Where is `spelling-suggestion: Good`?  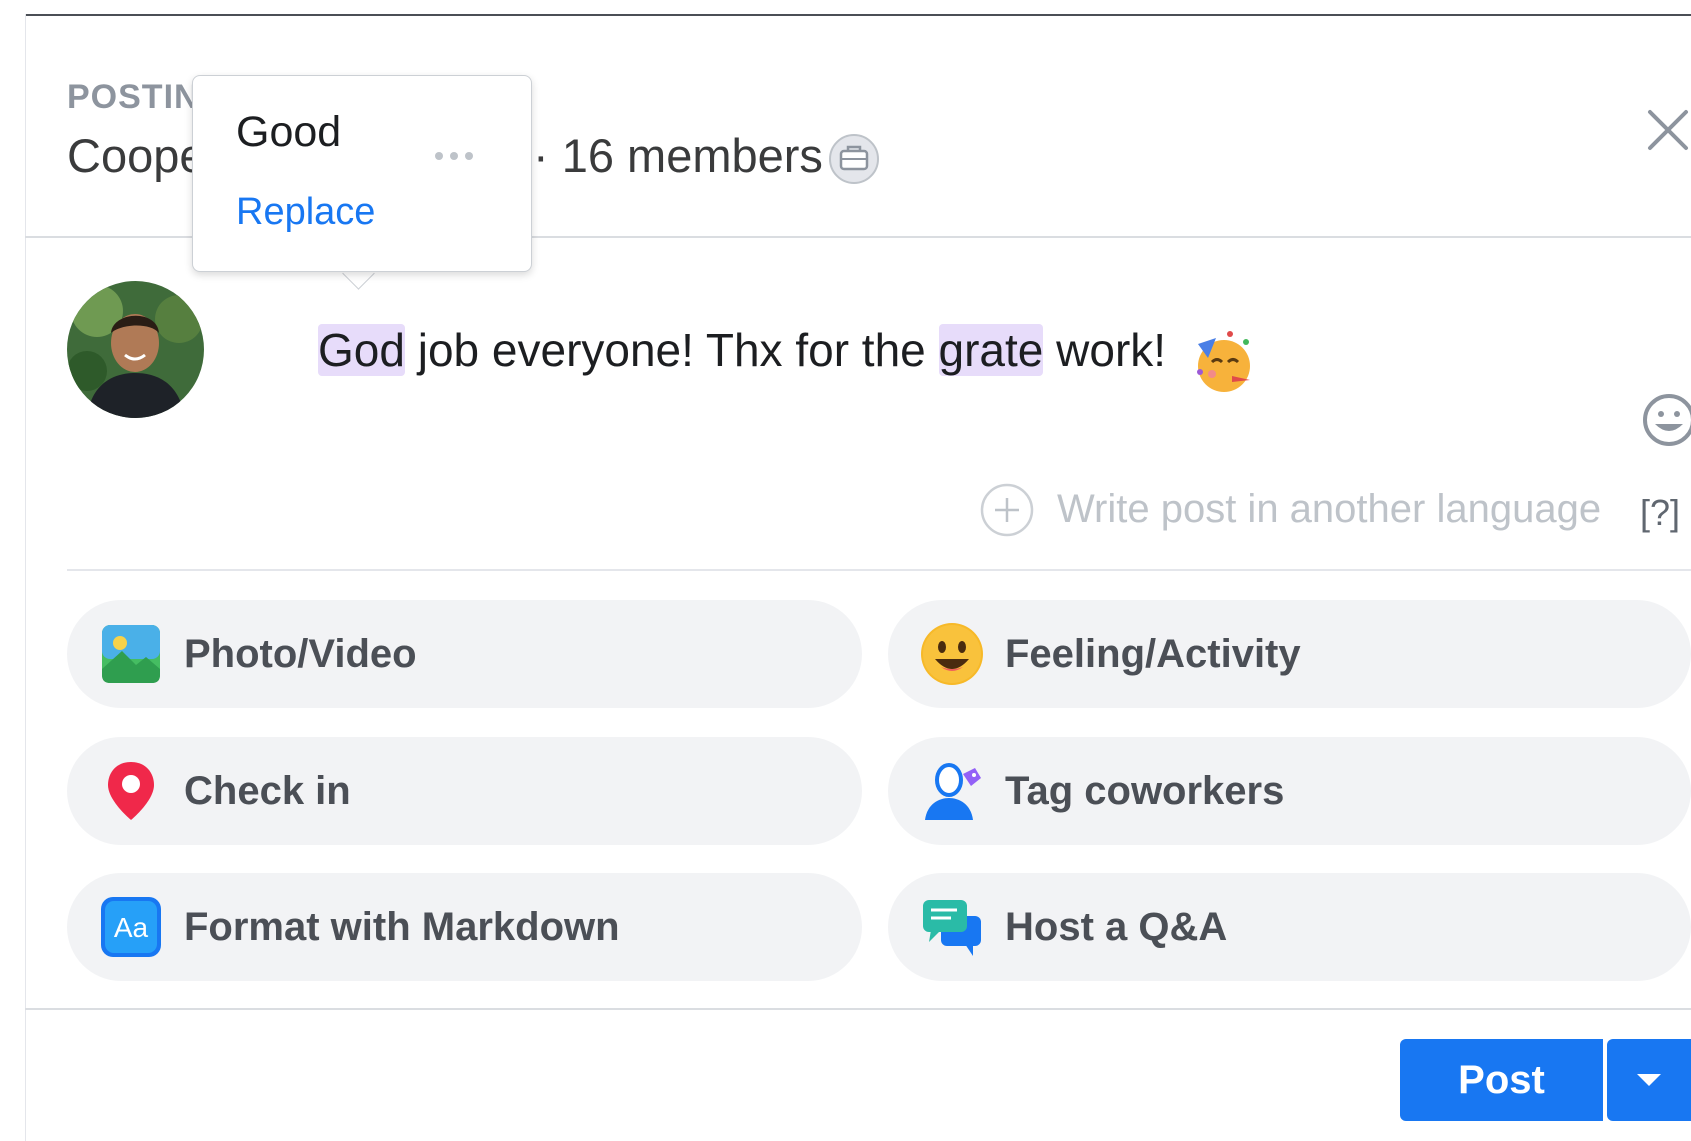
spelling-suggestion: Good is located at coordinates (288, 132).